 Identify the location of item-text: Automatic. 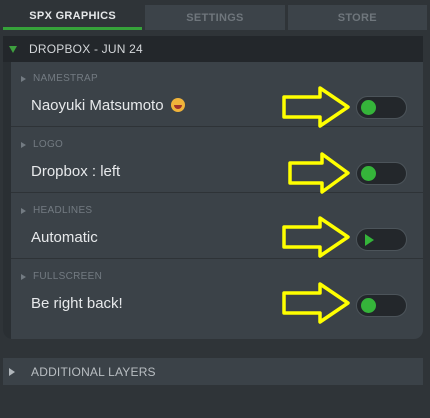
(64, 237).